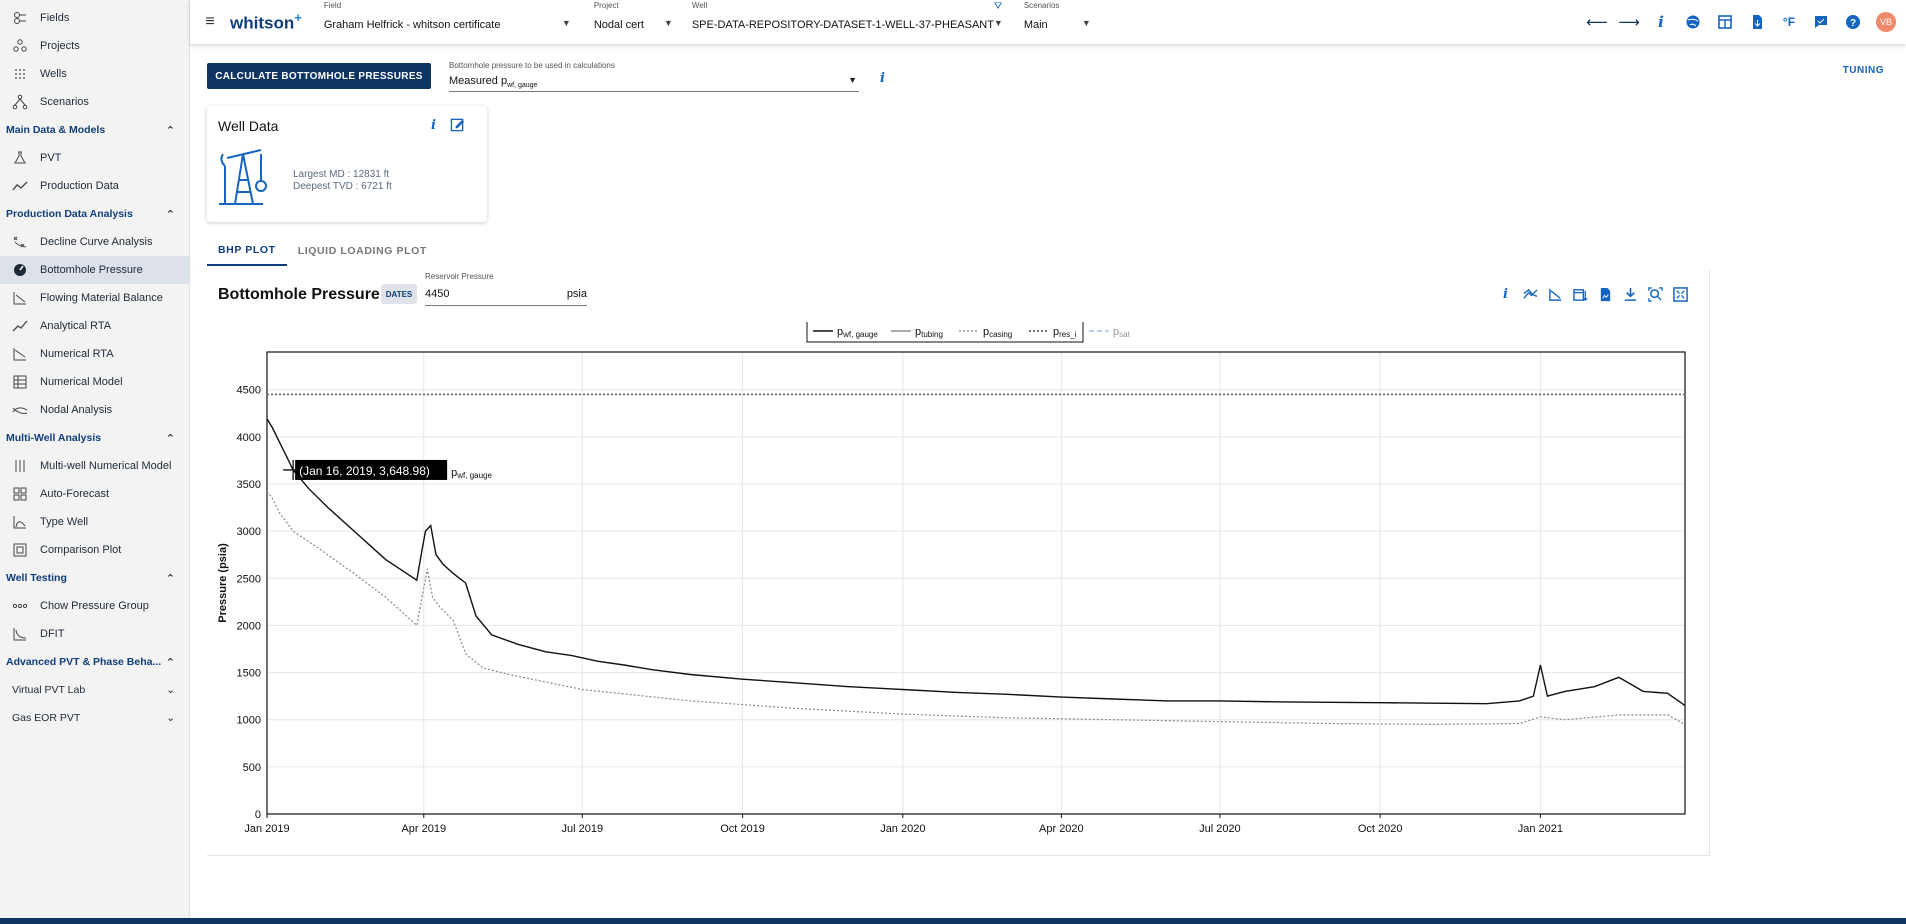 The width and height of the screenshot is (1906, 924). I want to click on section-advanced-pvt: Advanced PVT & Phase Beha... ⌃, so click(94, 662).